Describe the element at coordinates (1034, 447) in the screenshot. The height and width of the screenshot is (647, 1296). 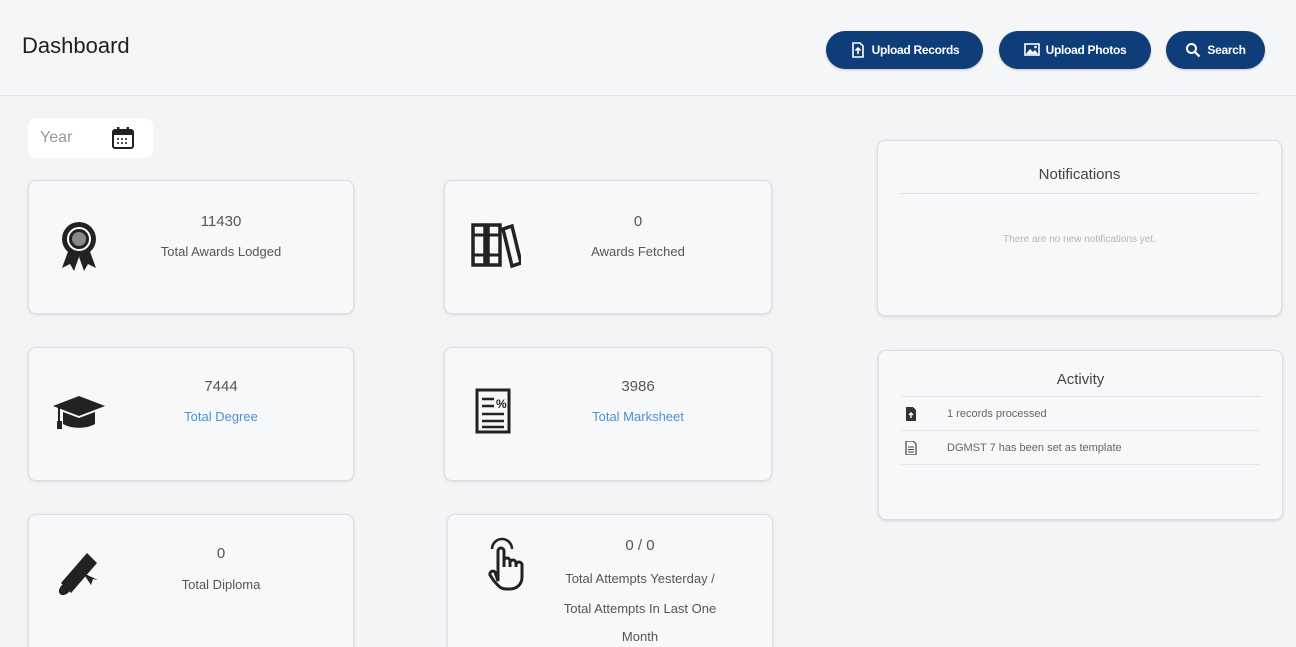
I see `activity-item-text: DGMST 7 has been set as template` at that location.